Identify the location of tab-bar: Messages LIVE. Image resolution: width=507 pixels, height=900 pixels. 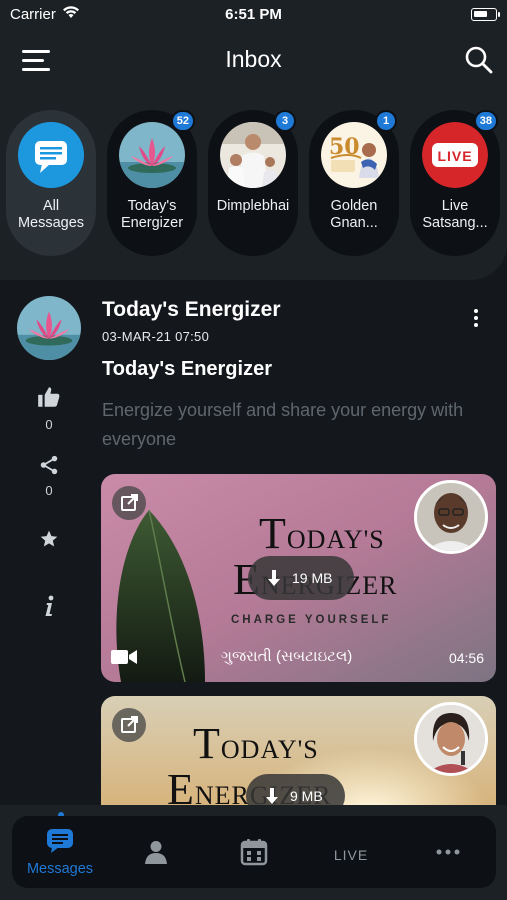
(254, 852).